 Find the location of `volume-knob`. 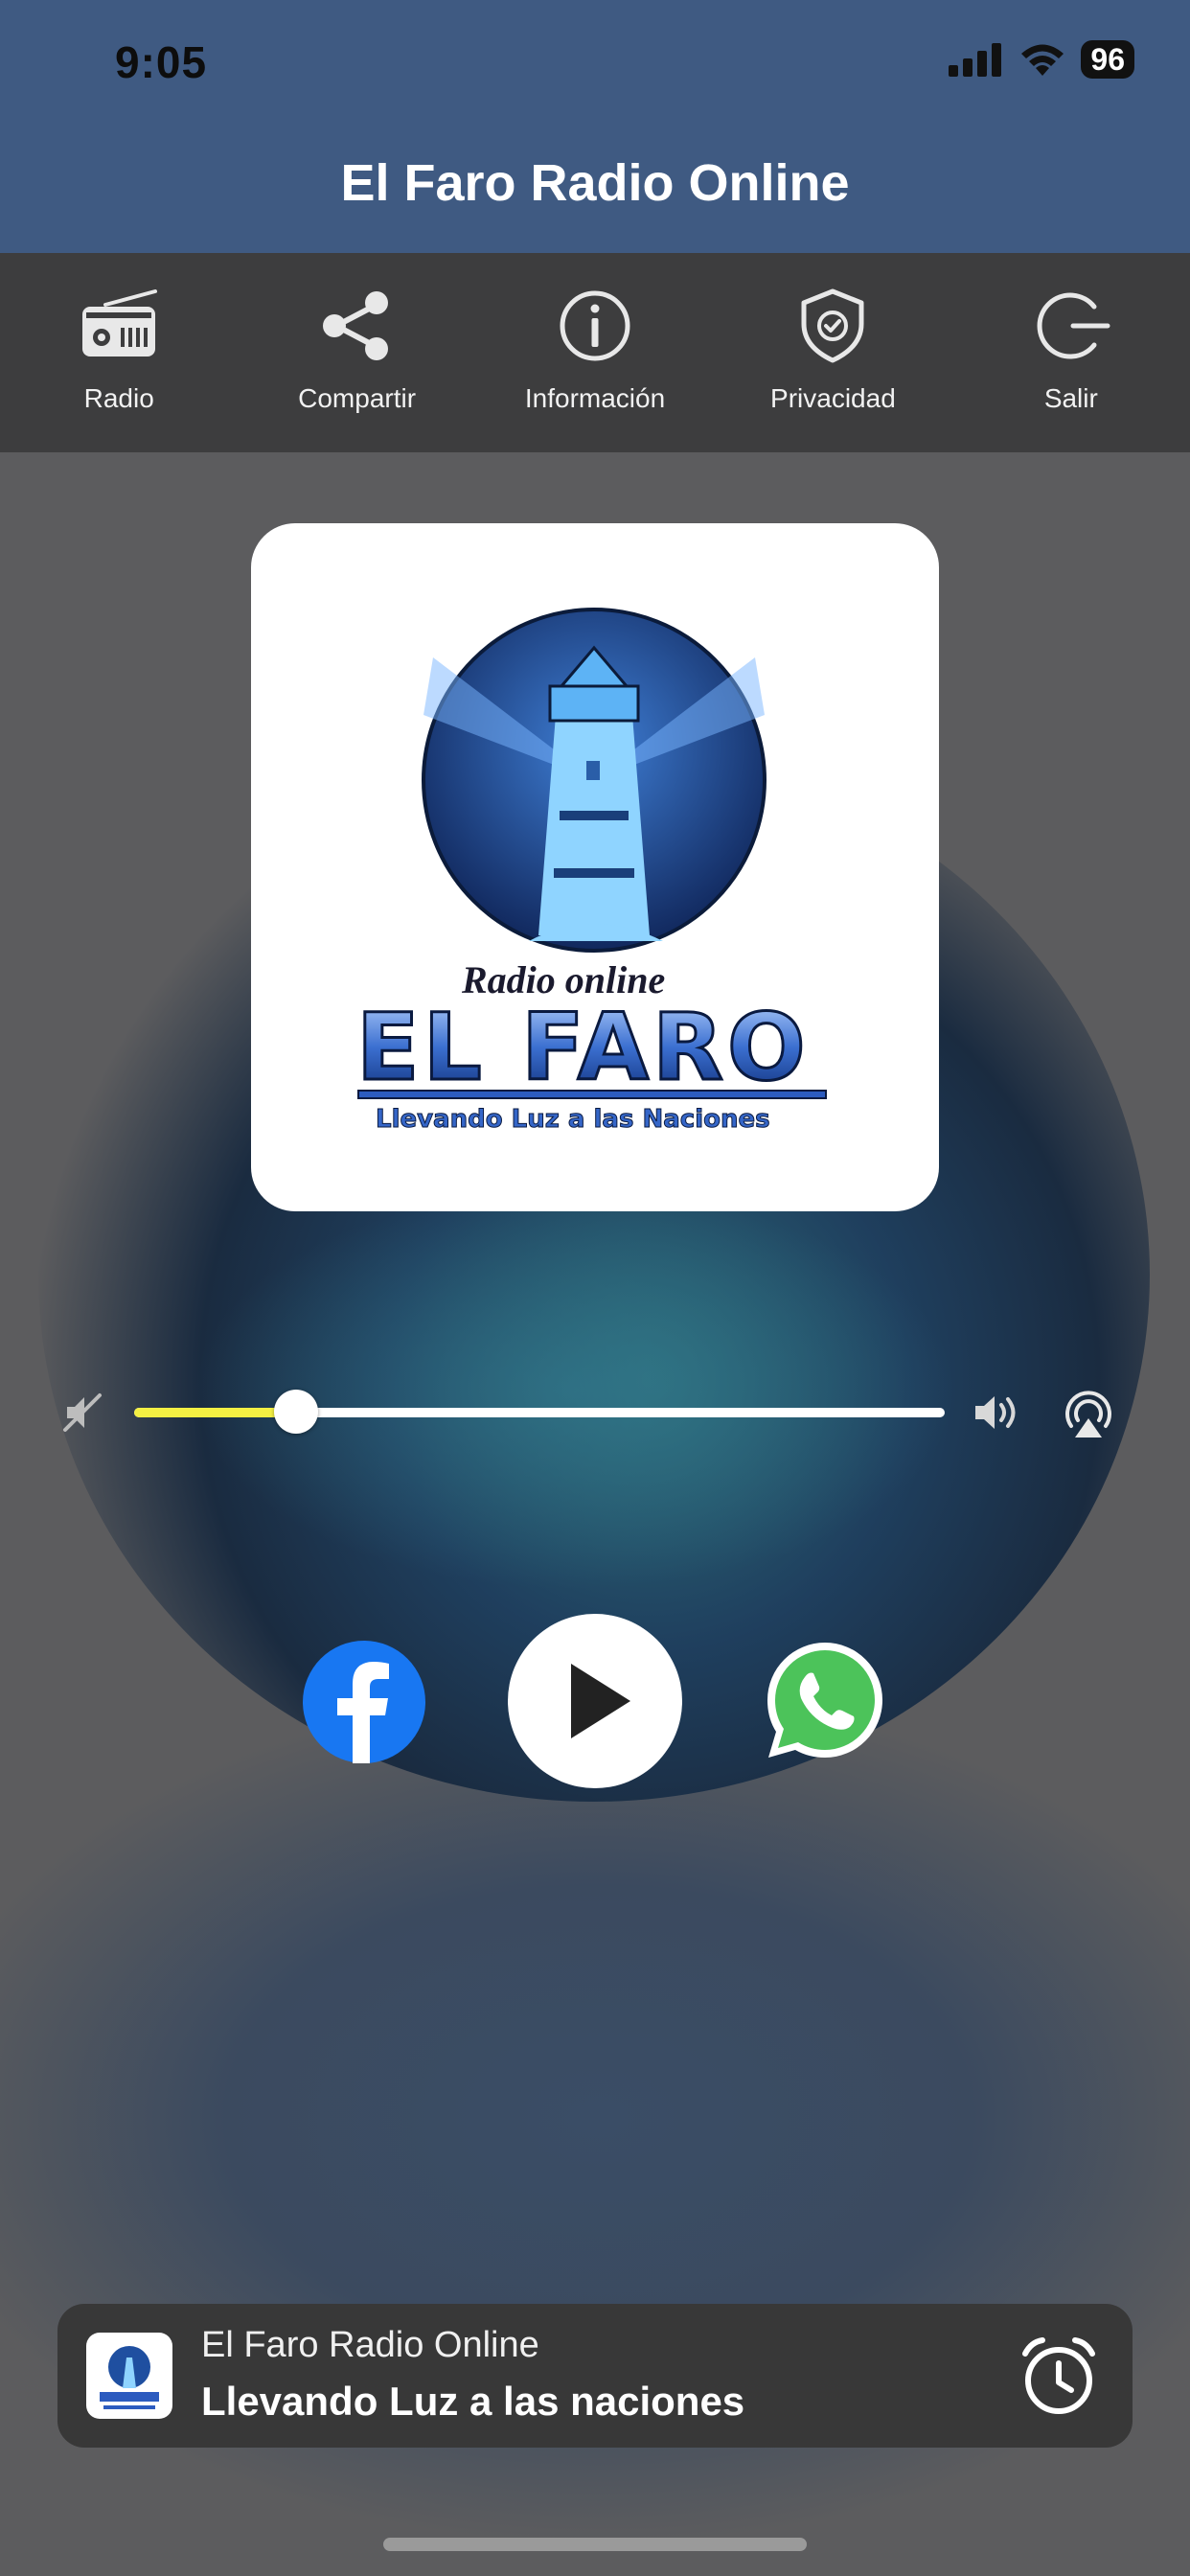

volume-knob is located at coordinates (296, 1412).